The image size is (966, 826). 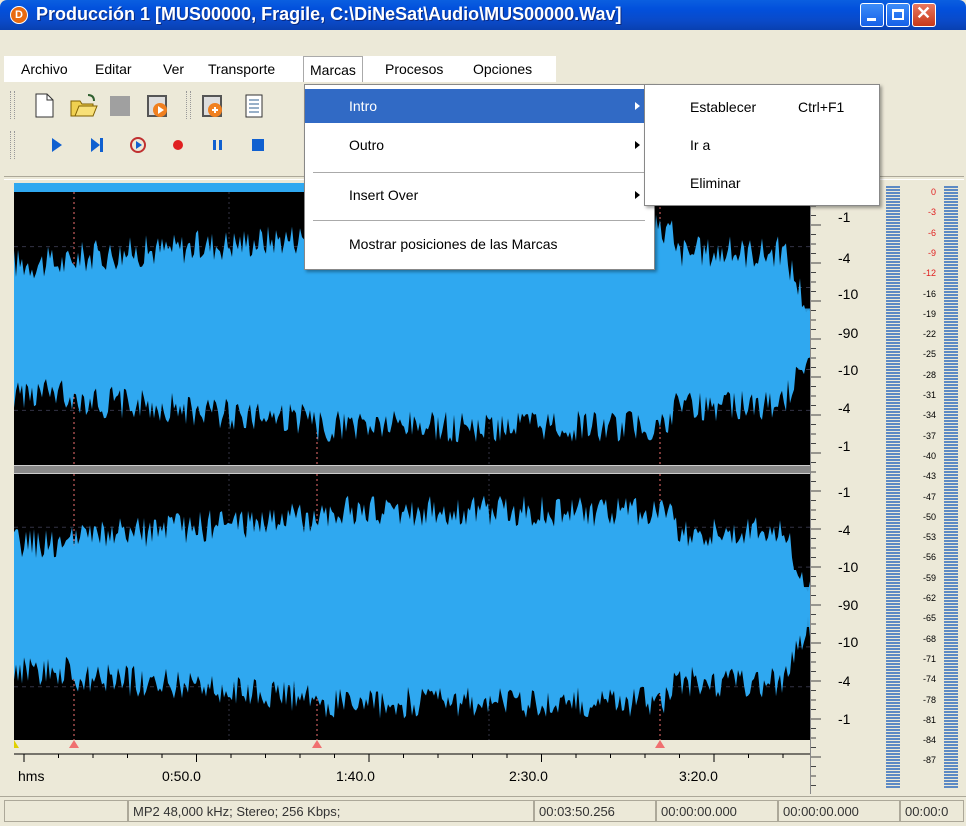 I want to click on vu-scale-label: -47, so click(x=929, y=496).